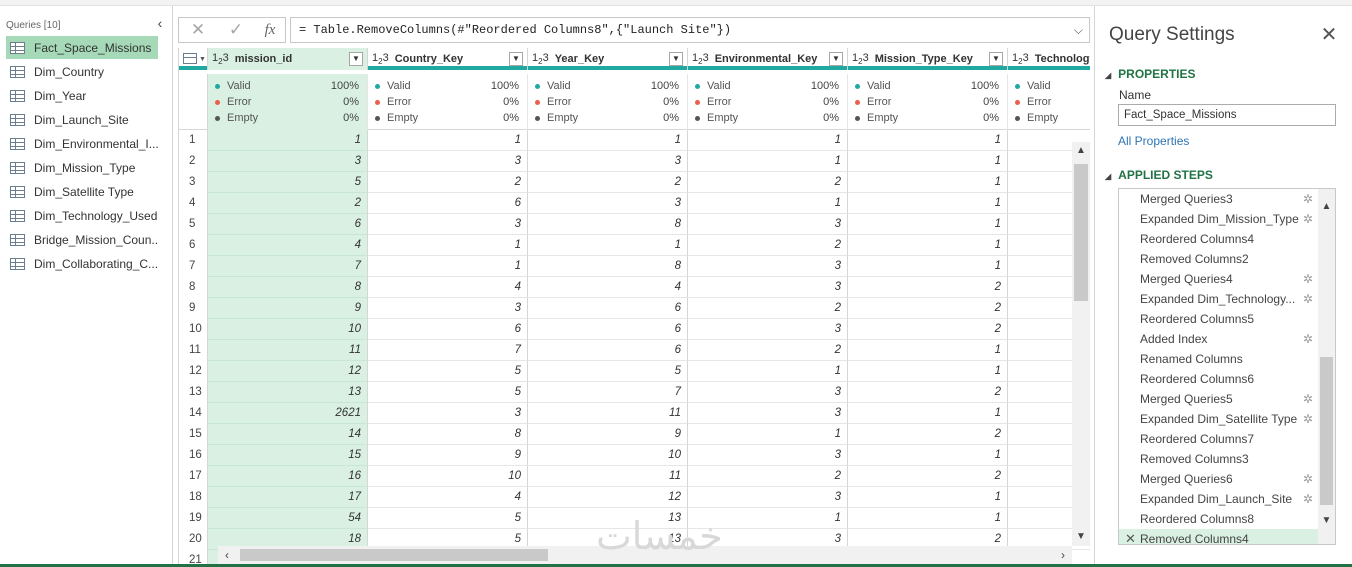 The width and height of the screenshot is (1352, 567). Describe the element at coordinates (1219, 339) in the screenshot. I see `applied-step: Added Index ✲` at that location.